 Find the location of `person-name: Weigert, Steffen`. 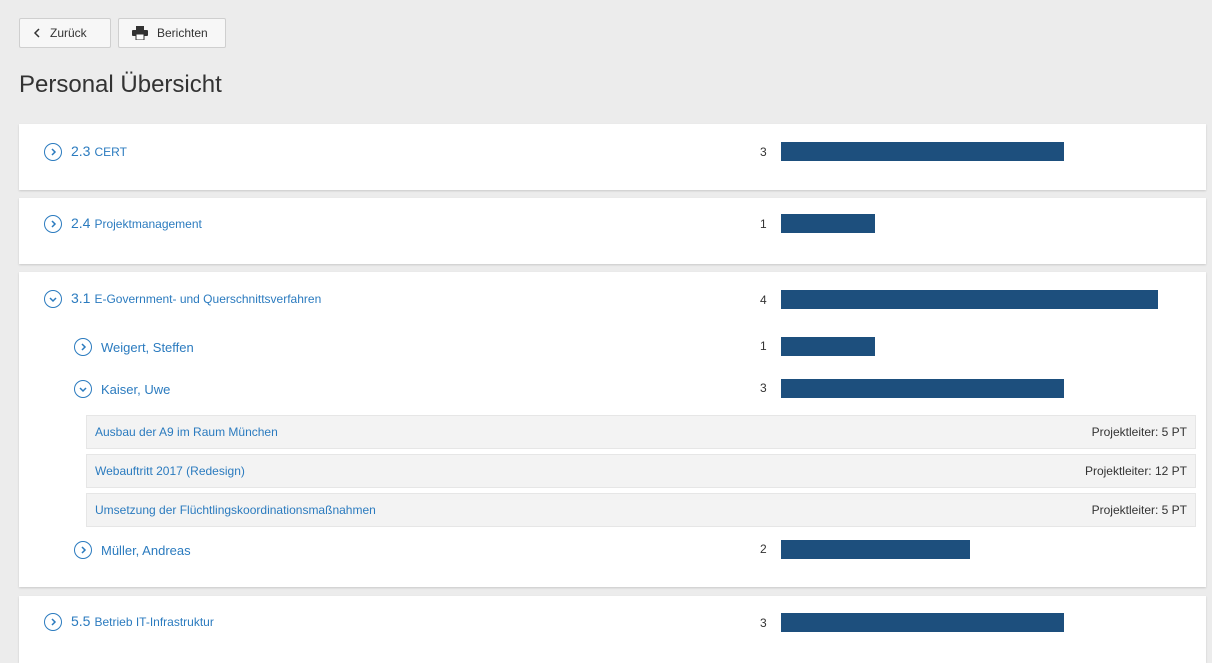

person-name: Weigert, Steffen is located at coordinates (147, 347).